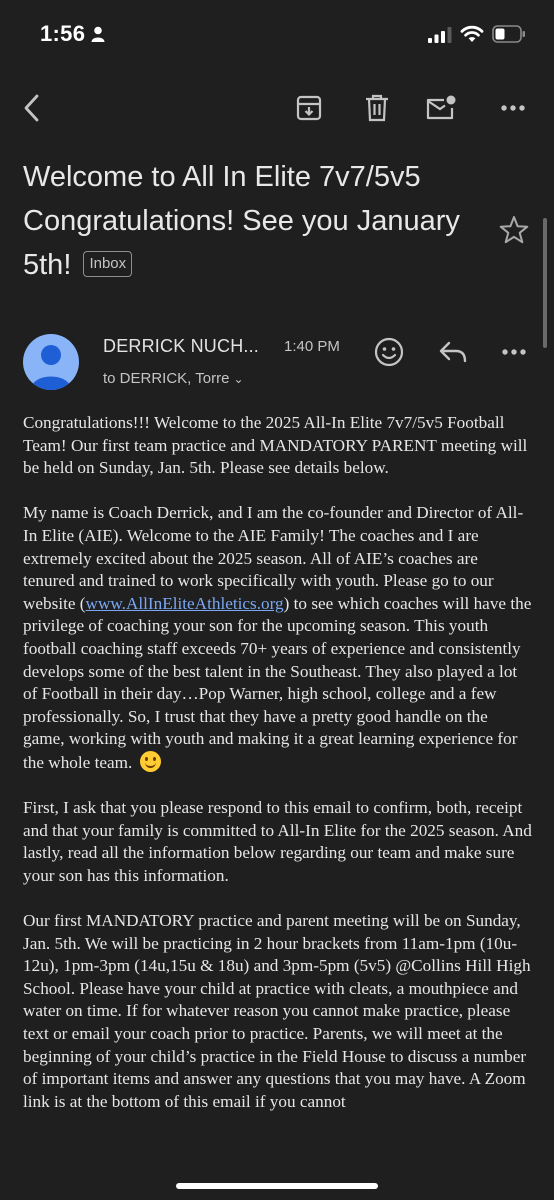 The image size is (554, 1200). What do you see at coordinates (166, 378) in the screenshot?
I see `recipients-text: to DERRICK, Torre` at bounding box center [166, 378].